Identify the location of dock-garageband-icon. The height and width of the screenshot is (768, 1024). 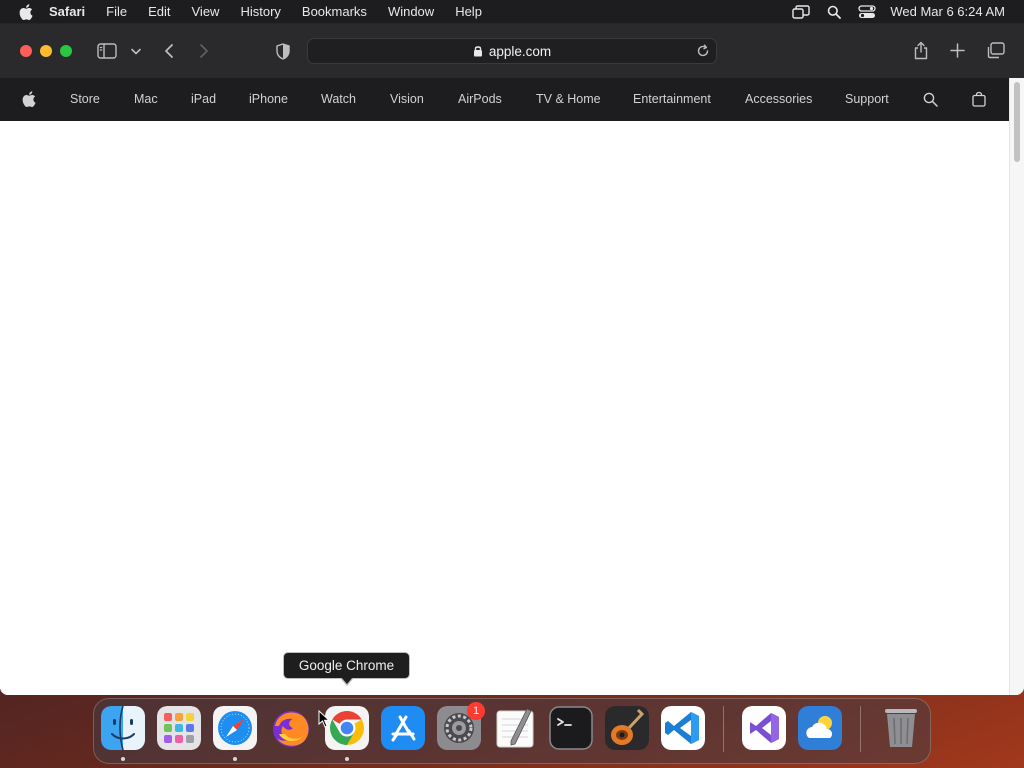
(627, 728).